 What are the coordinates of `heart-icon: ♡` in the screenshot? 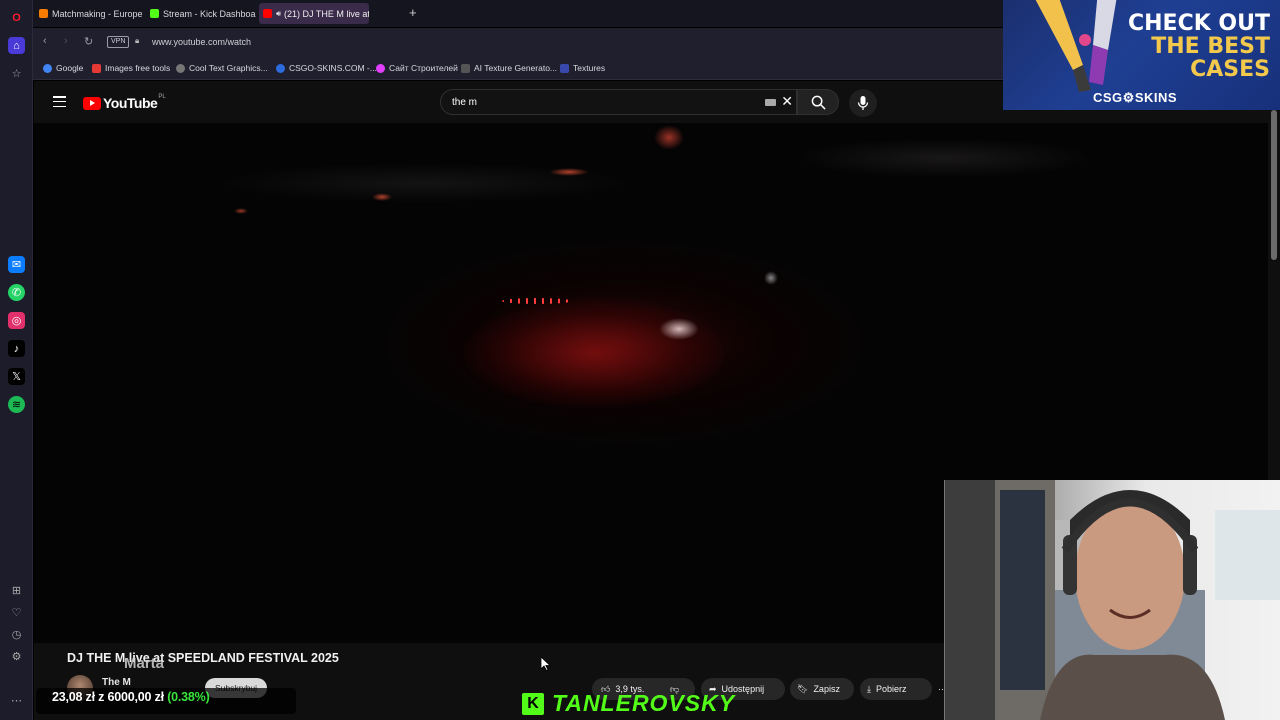 It's located at (16, 612).